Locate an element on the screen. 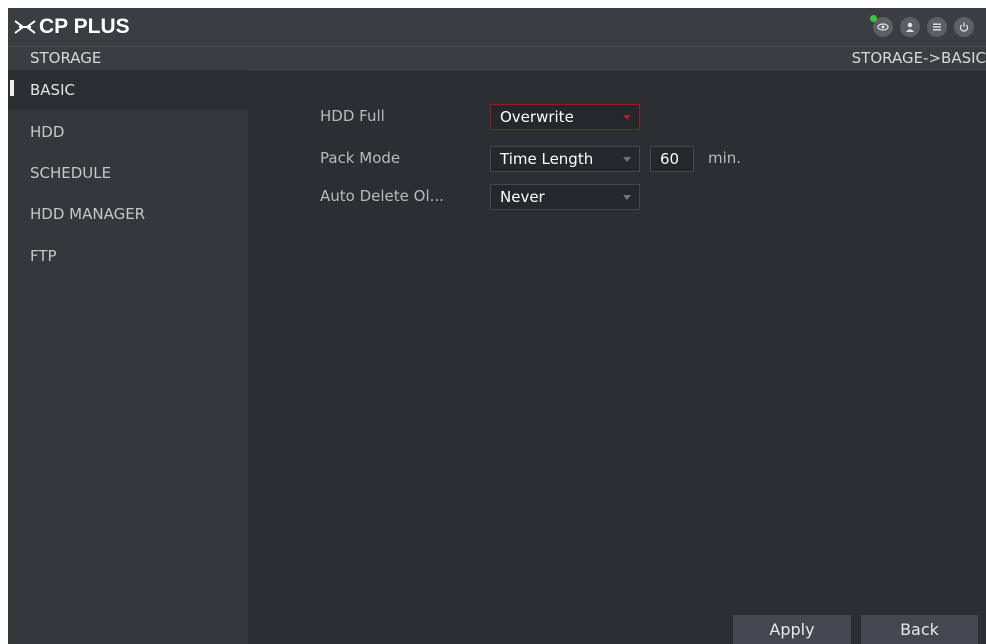 This screenshot has width=986, height=644. auto-delete-select: Never is located at coordinates (565, 197).